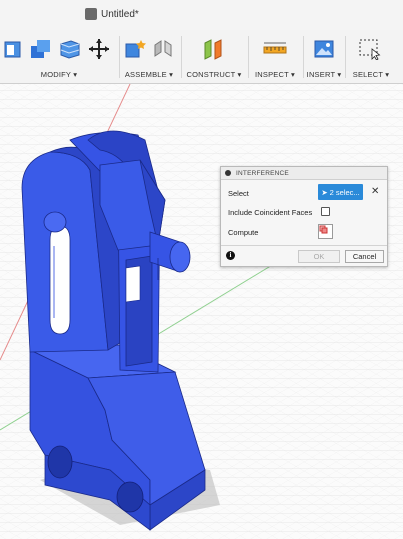 This screenshot has width=403, height=539. I want to click on title-bar: Untitled*, so click(201, 15).